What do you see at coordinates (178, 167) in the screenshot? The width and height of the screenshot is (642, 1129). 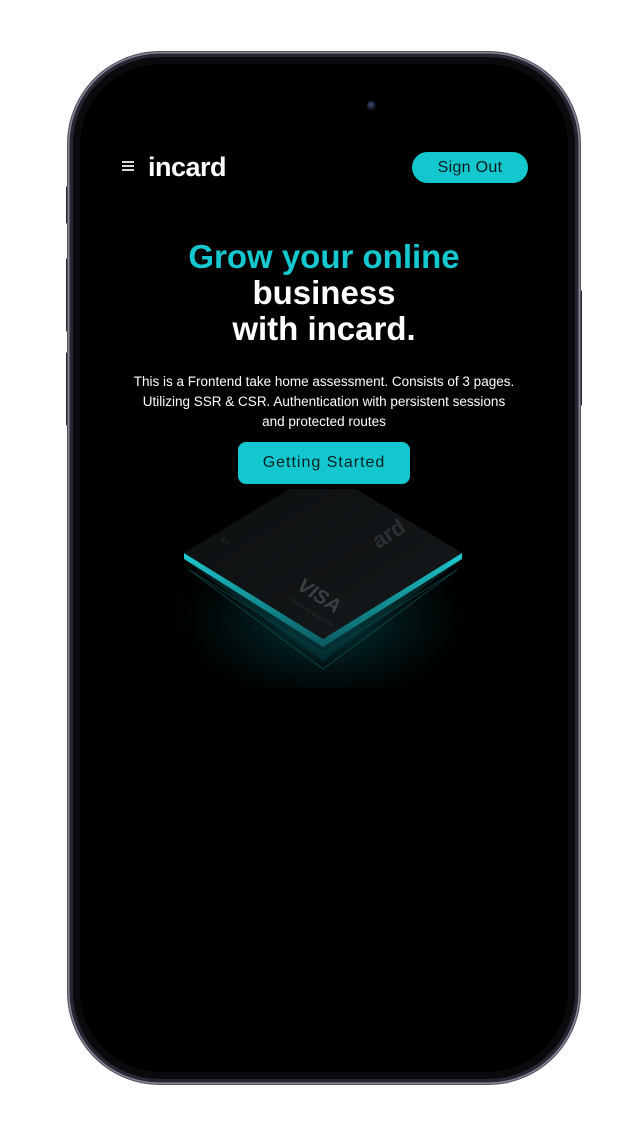 I see `logo-mark: c` at bounding box center [178, 167].